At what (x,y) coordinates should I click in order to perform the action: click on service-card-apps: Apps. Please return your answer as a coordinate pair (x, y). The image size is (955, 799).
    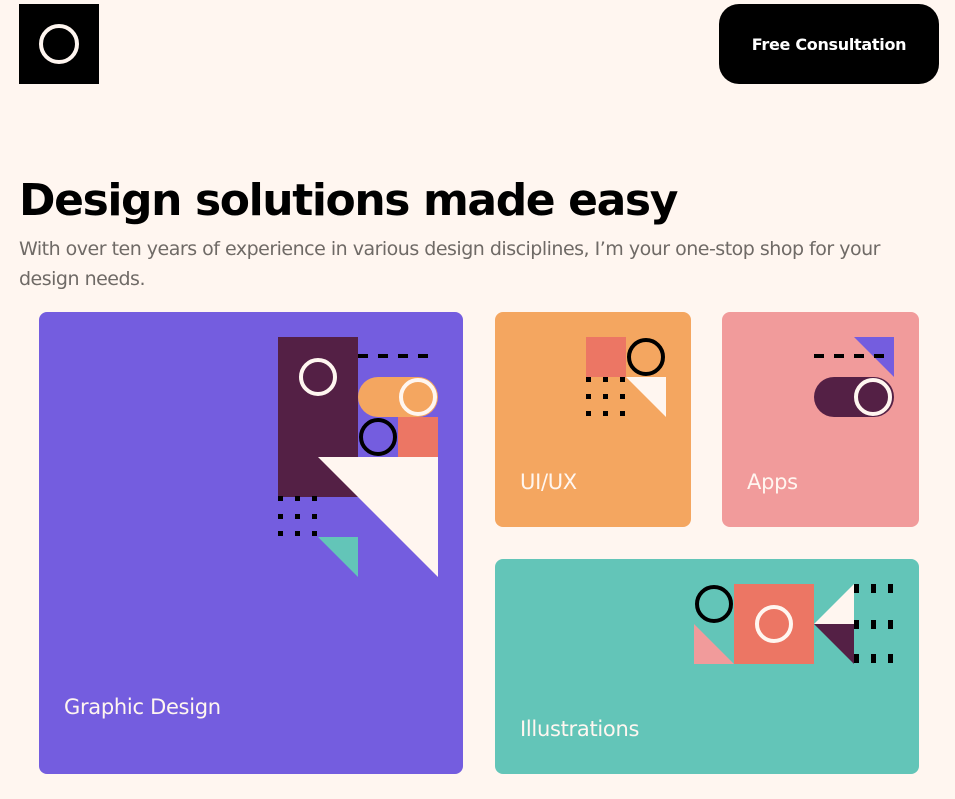
    Looking at the image, I should click on (820, 419).